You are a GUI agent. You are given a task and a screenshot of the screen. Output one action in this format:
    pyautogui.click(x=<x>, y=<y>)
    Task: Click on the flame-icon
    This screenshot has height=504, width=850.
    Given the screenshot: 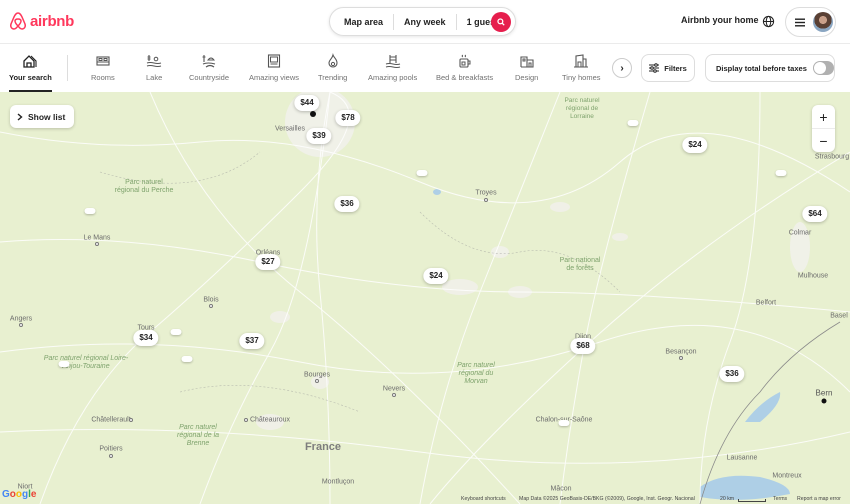 What is the action you would take?
    pyautogui.click(x=333, y=60)
    